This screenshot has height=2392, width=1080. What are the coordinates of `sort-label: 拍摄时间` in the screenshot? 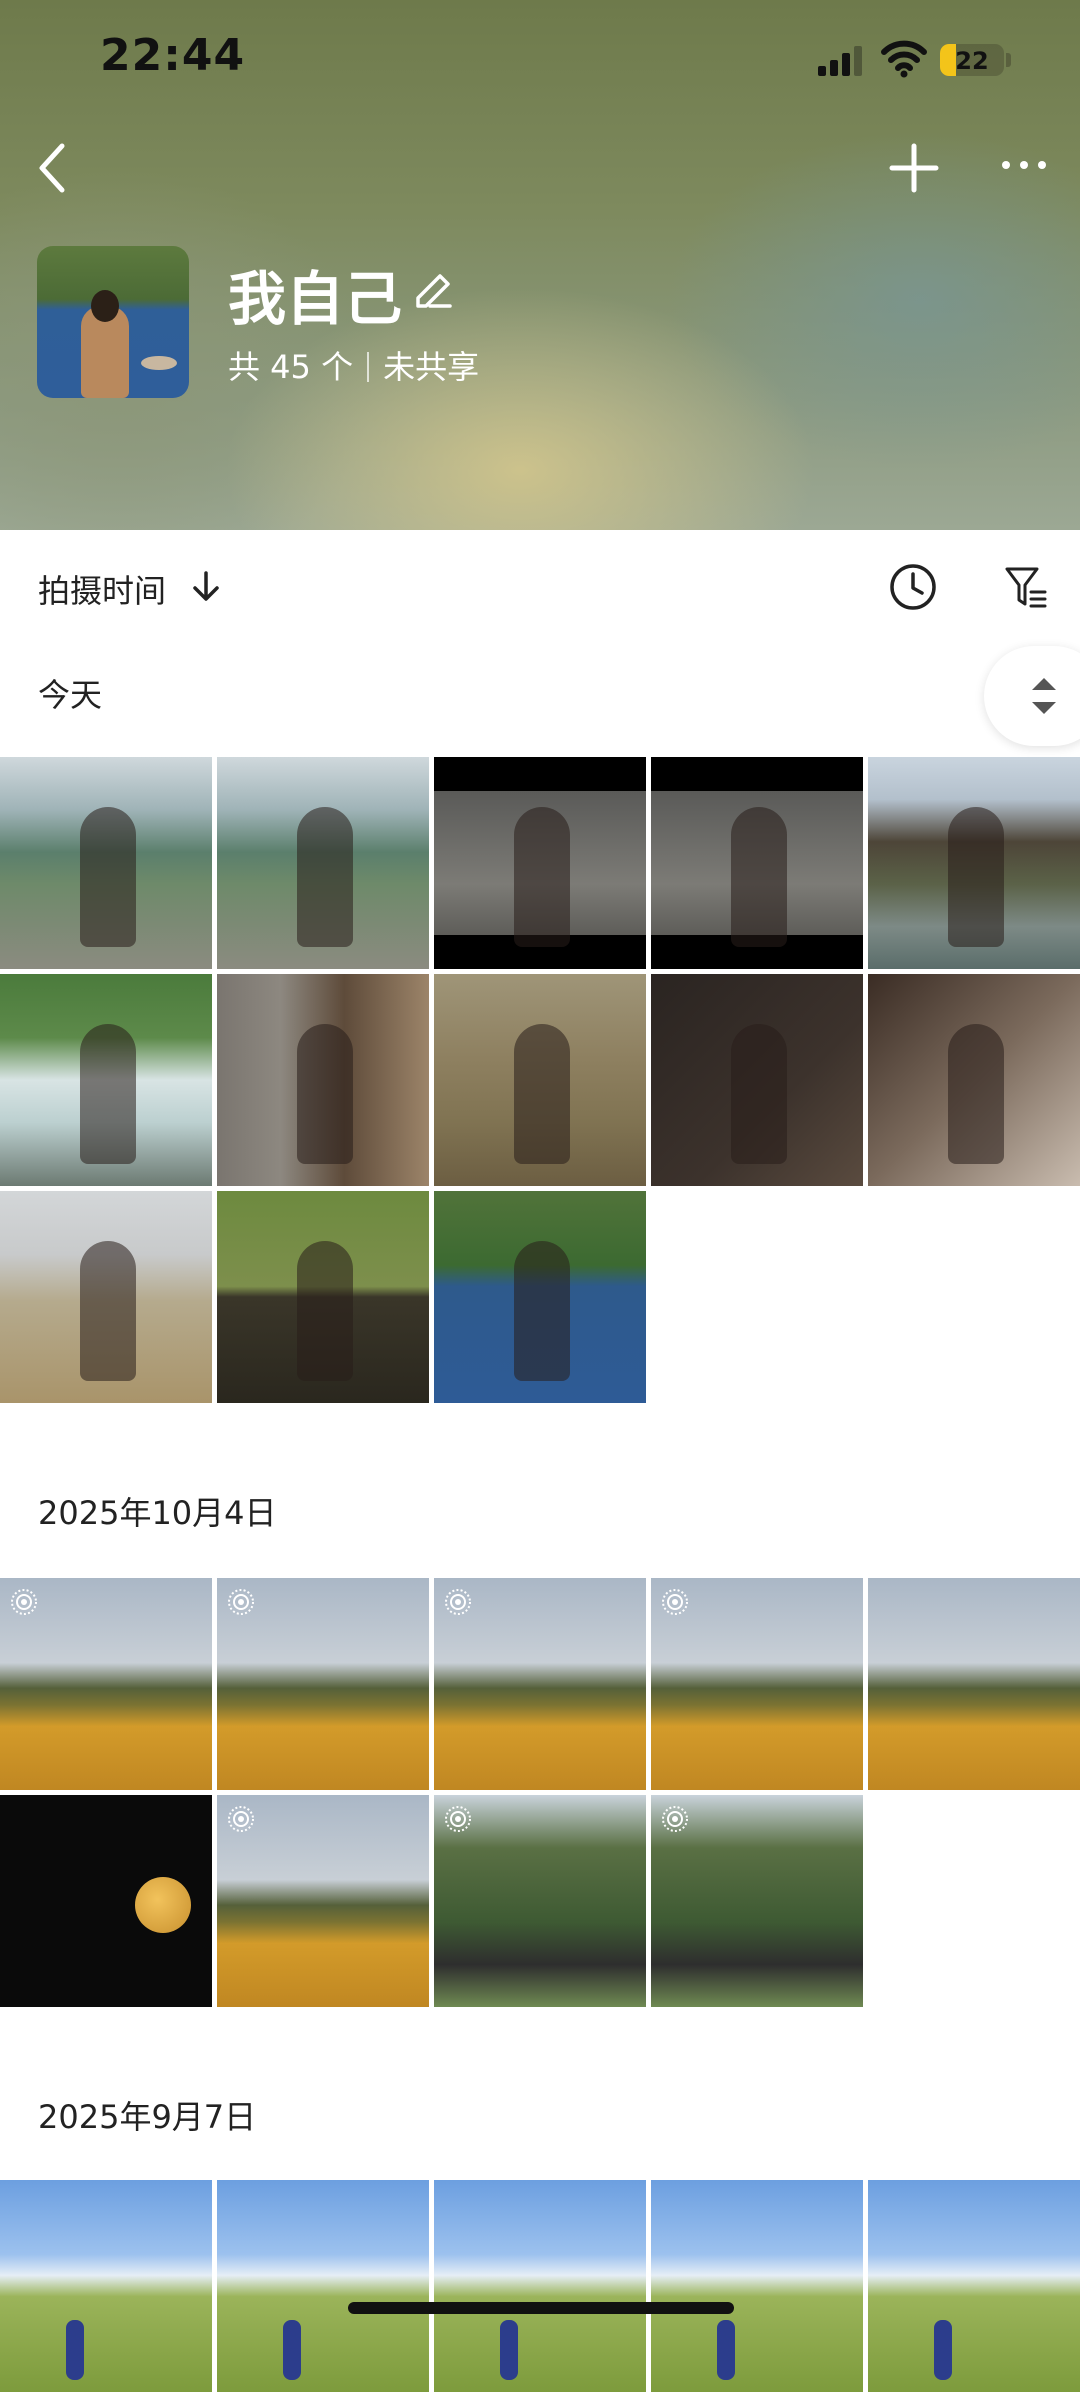 It's located at (102, 589).